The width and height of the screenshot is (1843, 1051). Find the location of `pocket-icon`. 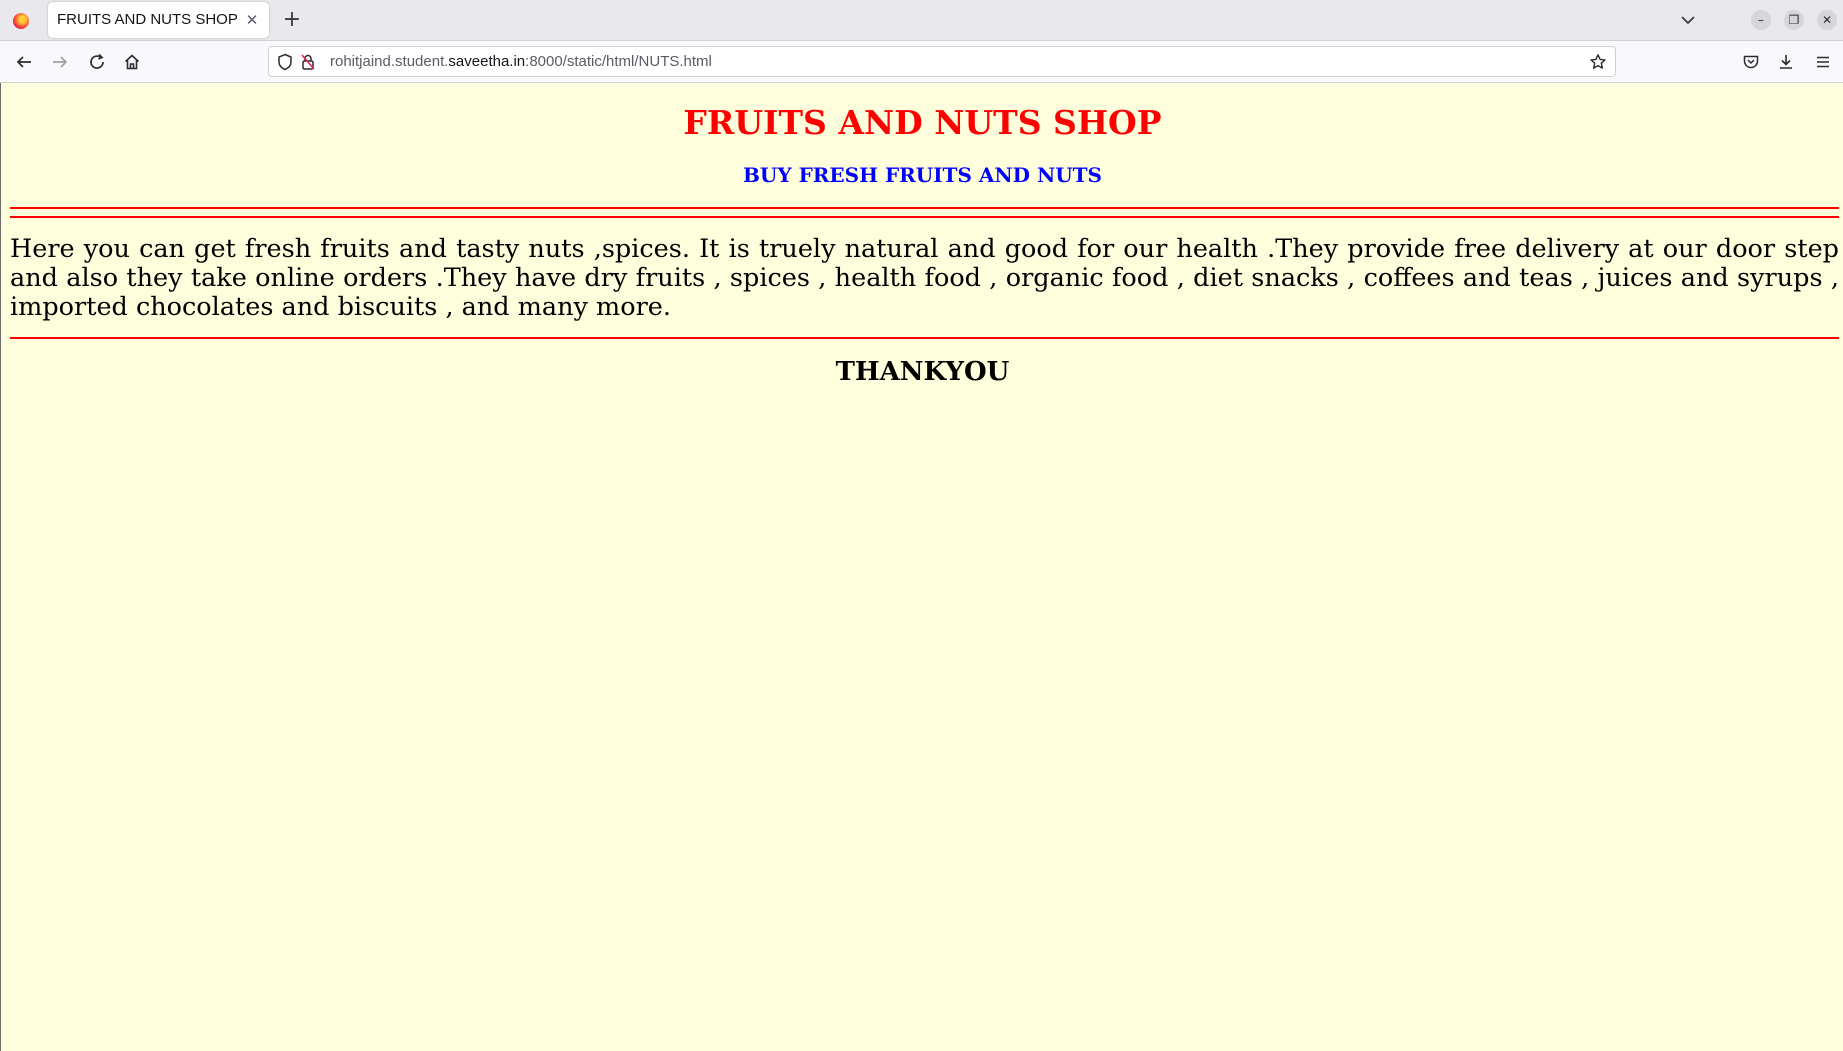

pocket-icon is located at coordinates (1751, 62).